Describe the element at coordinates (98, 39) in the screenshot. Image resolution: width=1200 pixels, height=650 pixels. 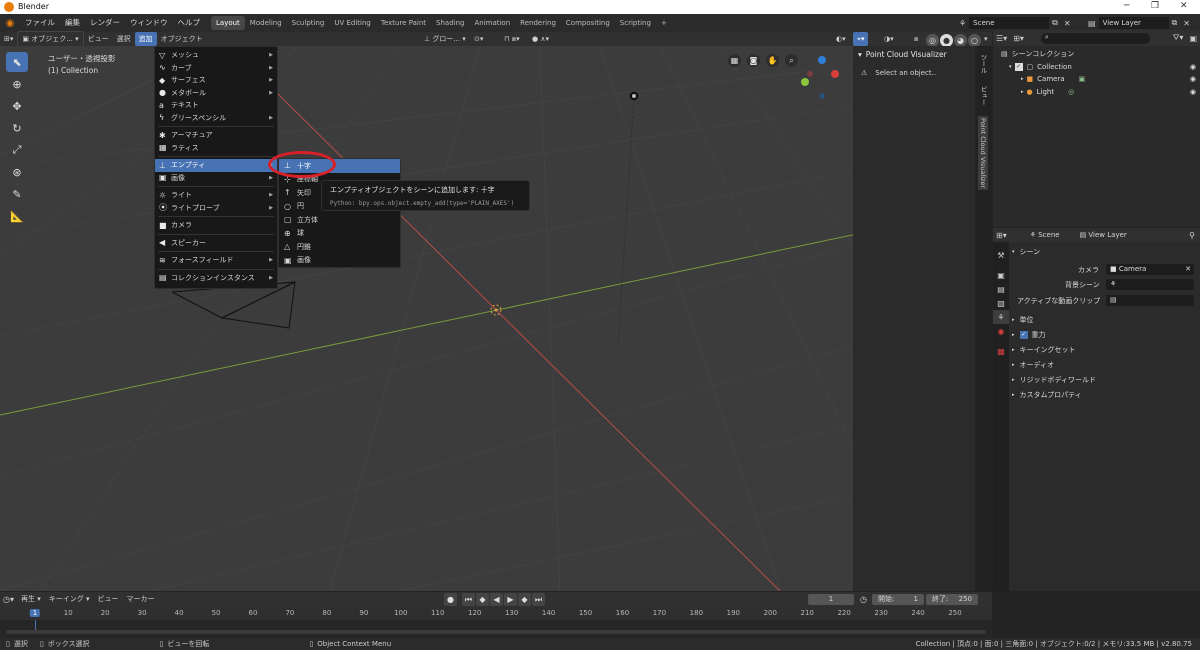
I see `view-menu: ビュー` at that location.